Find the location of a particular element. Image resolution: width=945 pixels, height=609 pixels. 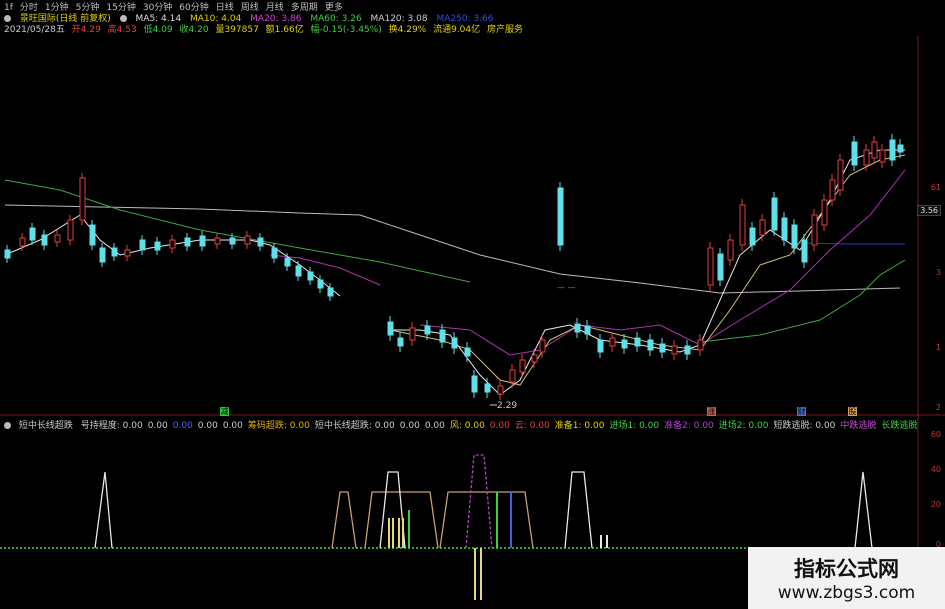

event-marker-2: 财 is located at coordinates (801, 411).